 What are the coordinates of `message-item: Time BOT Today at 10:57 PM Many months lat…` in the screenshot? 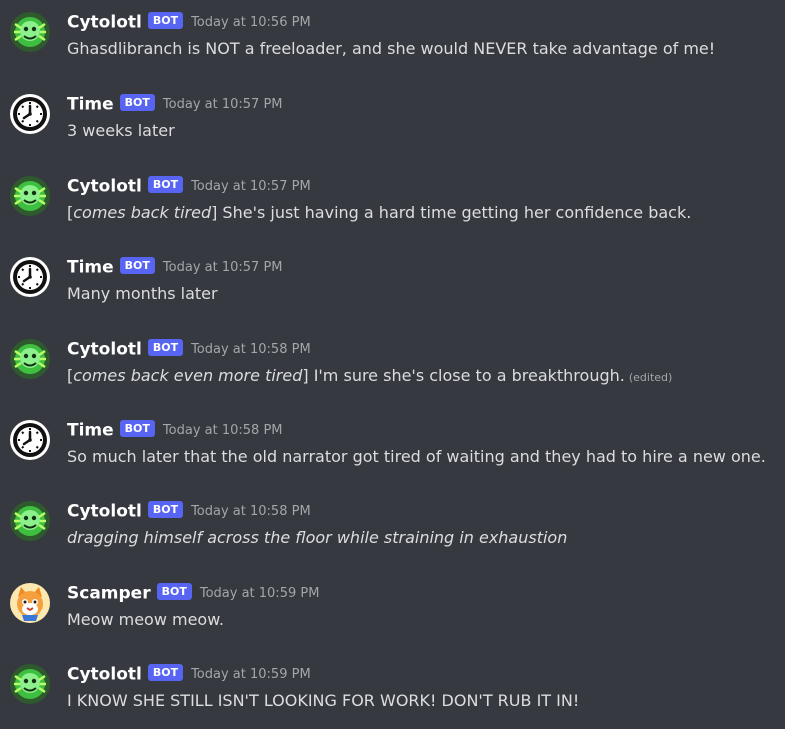 It's located at (392, 275).